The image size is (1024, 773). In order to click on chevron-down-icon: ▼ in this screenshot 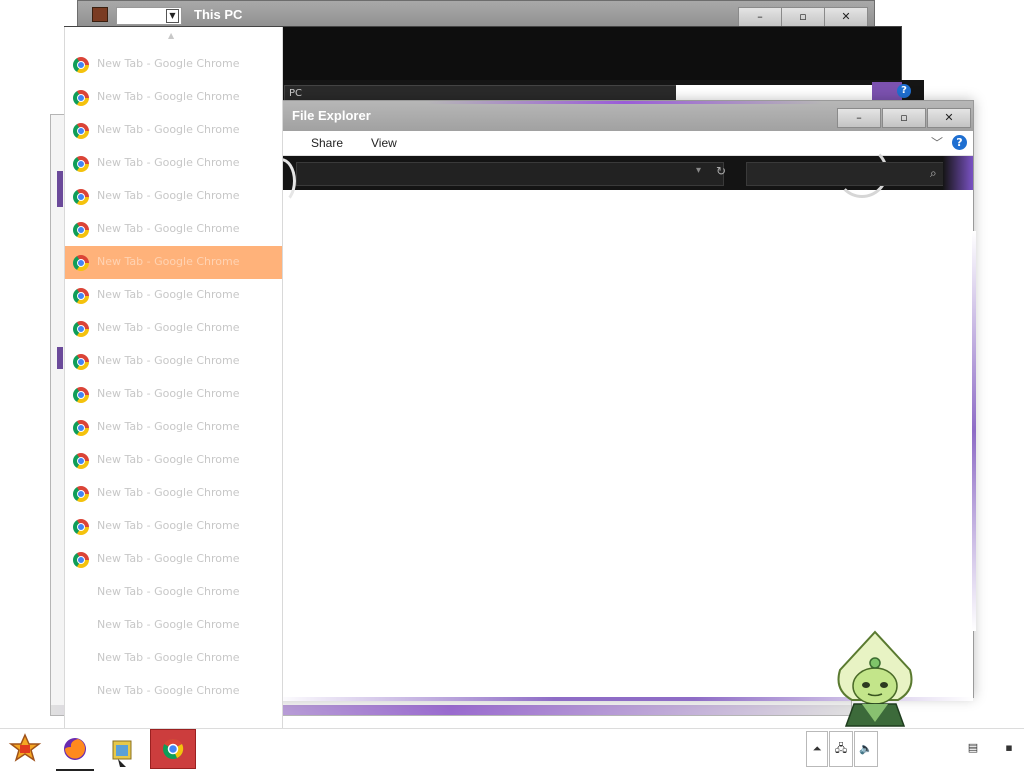, I will do `click(172, 16)`.